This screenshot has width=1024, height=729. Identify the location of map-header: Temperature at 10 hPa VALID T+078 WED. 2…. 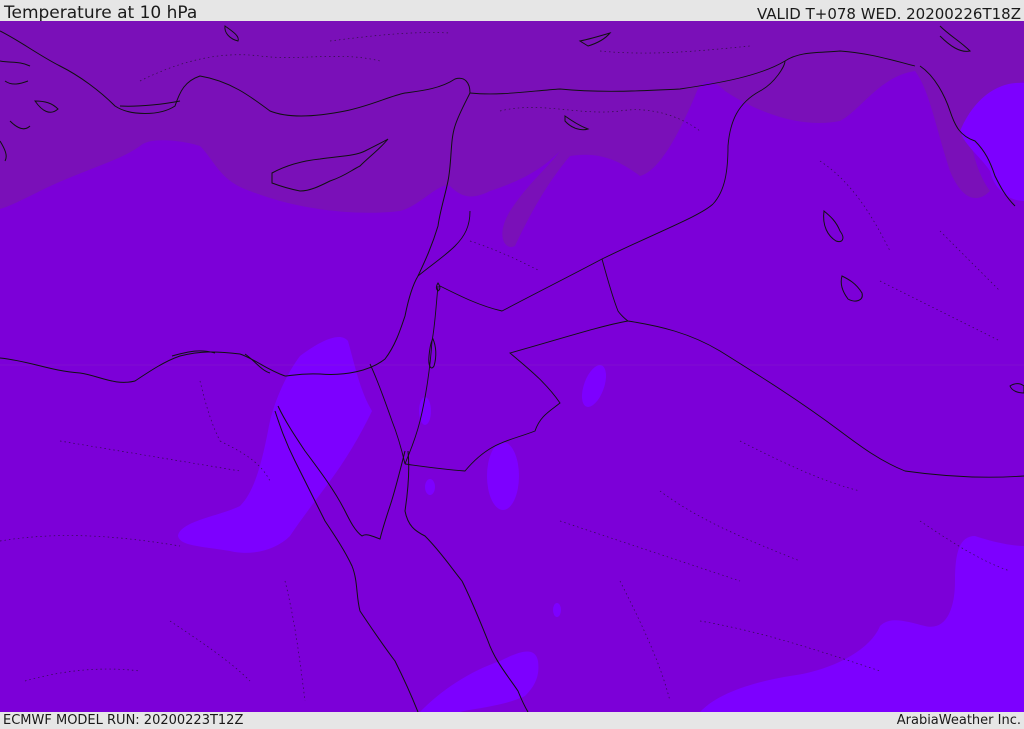
(512, 11).